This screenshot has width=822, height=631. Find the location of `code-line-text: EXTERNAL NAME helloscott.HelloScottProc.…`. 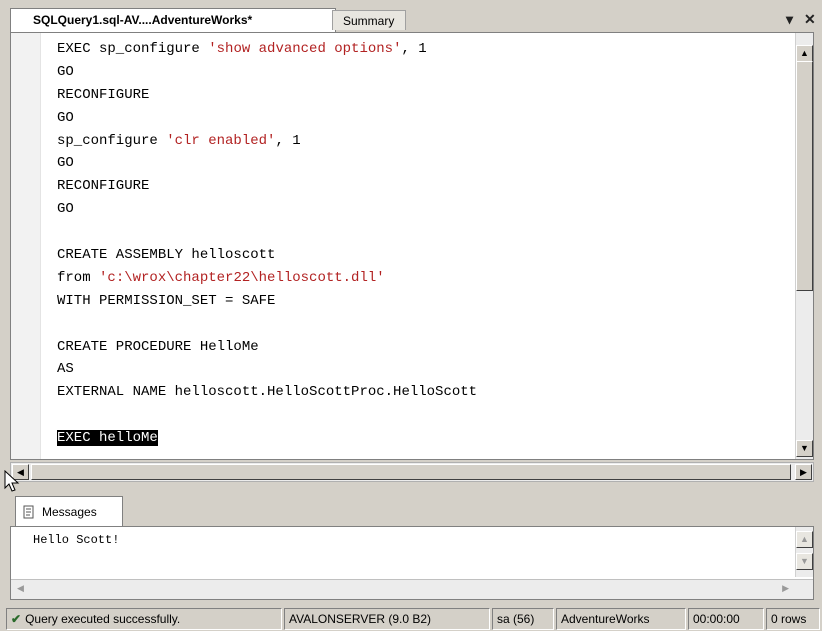

code-line-text: EXTERNAL NAME helloscott.HelloScottProc.… is located at coordinates (267, 392).